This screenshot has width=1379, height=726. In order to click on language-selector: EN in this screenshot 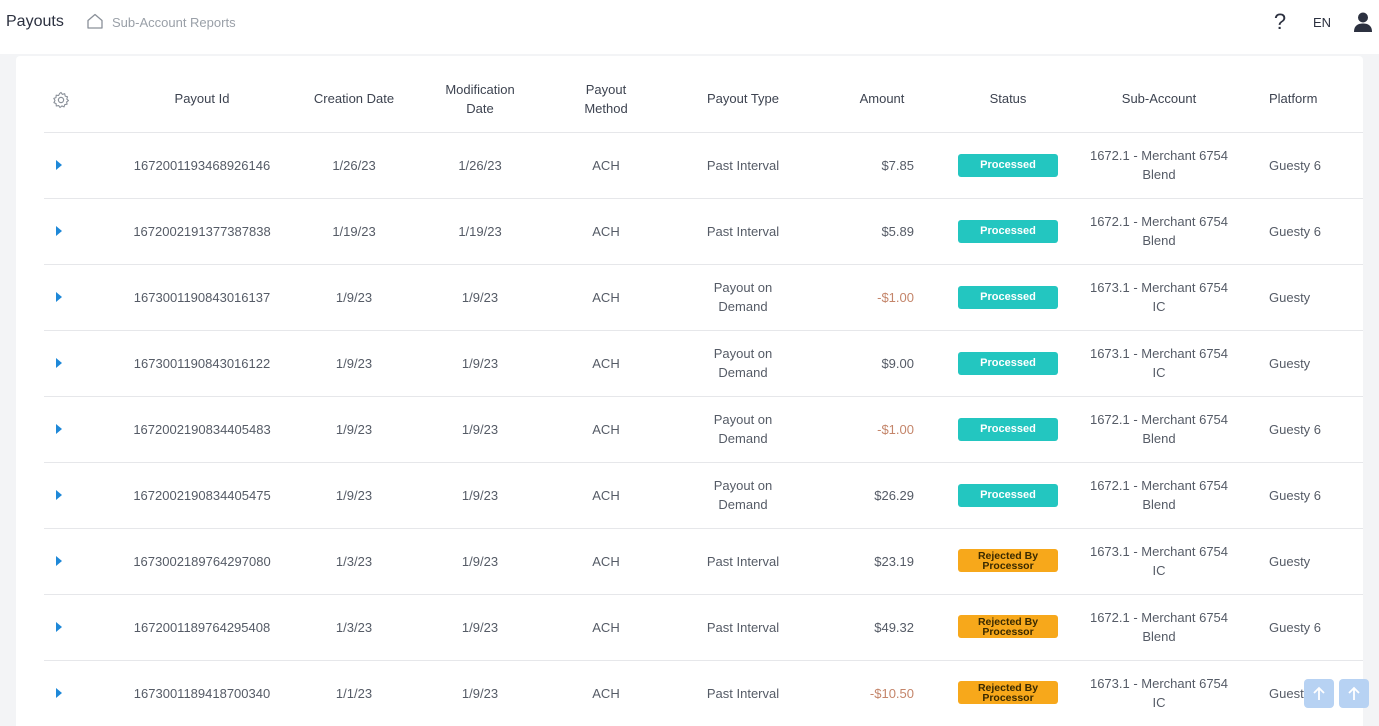, I will do `click(1322, 22)`.